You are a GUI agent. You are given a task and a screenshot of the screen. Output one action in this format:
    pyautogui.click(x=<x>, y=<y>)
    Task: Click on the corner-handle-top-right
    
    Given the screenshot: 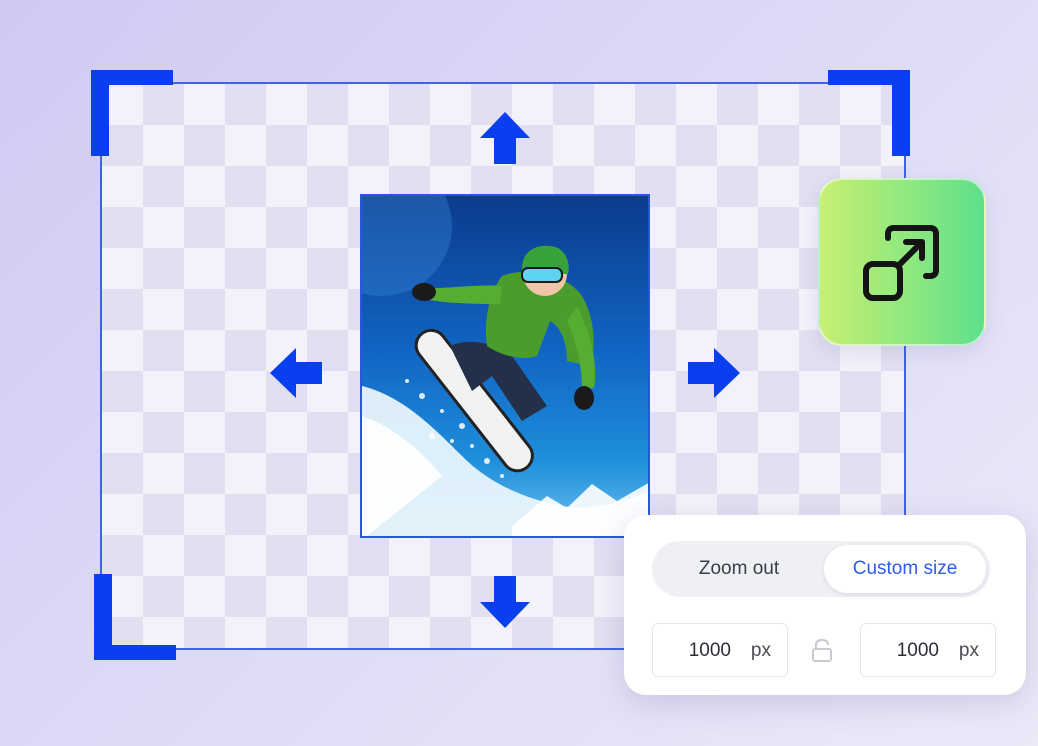 What is the action you would take?
    pyautogui.click(x=869, y=113)
    